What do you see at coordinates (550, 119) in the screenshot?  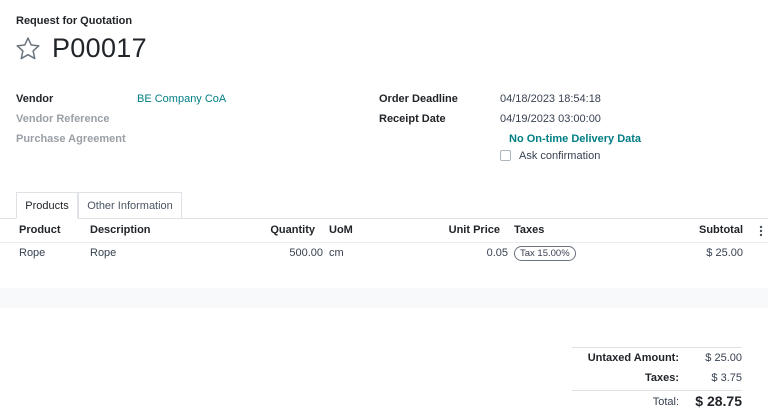 I see `receipt-date-field: 04/19/2023 03:00:00` at bounding box center [550, 119].